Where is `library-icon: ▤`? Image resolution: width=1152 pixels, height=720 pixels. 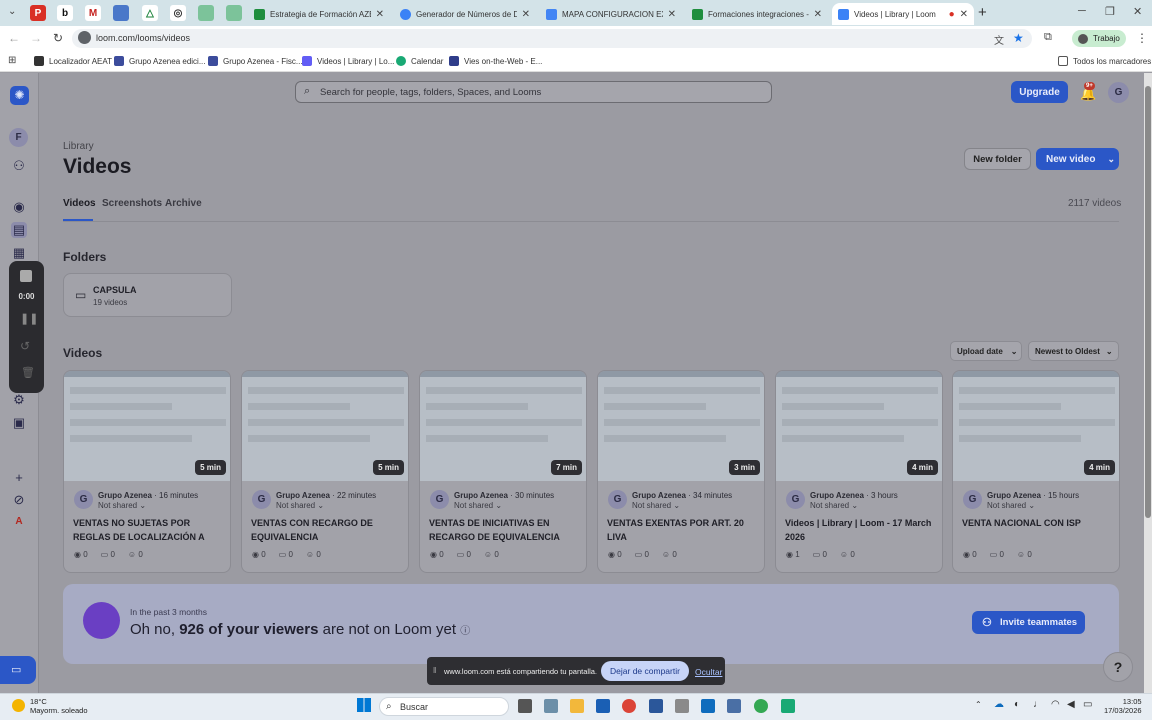
library-icon: ▤ is located at coordinates (19, 230).